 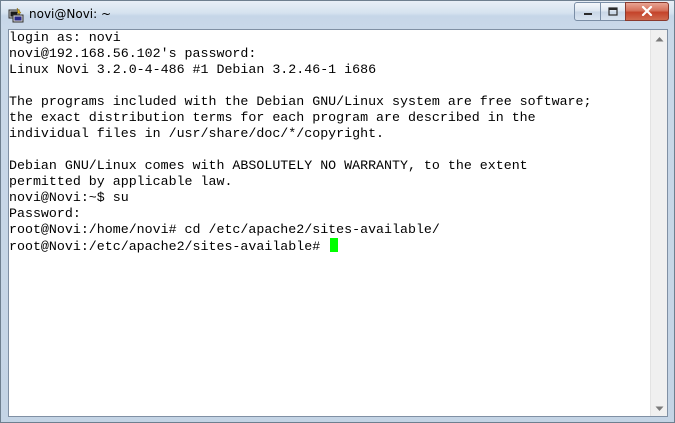 What do you see at coordinates (658, 223) in the screenshot?
I see `vertical-scrollbar` at bounding box center [658, 223].